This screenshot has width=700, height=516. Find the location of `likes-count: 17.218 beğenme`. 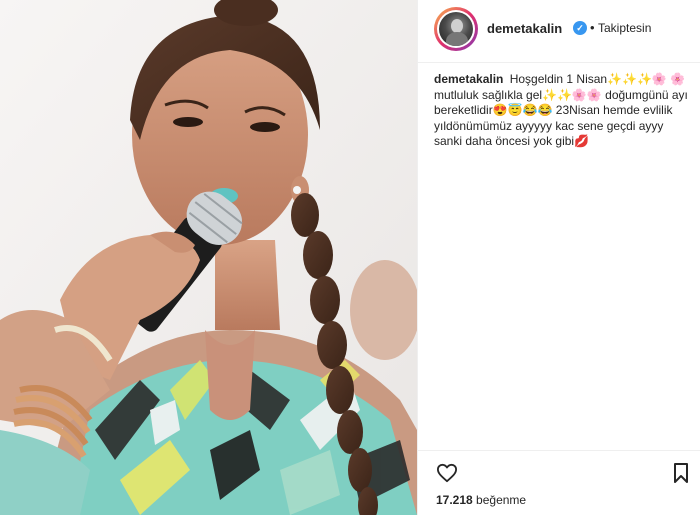

likes-count: 17.218 beğenme is located at coordinates (481, 500).